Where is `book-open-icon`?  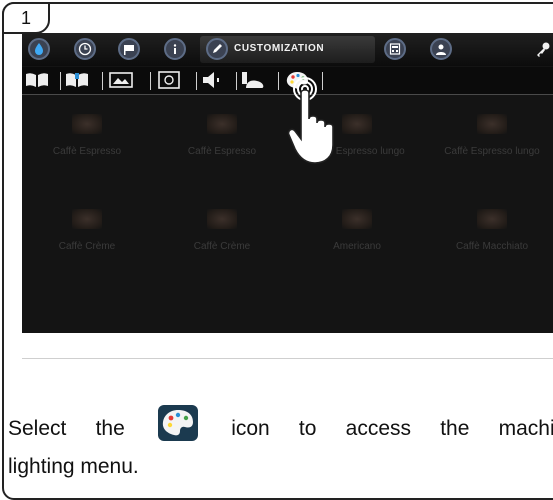
book-open-icon is located at coordinates (77, 80).